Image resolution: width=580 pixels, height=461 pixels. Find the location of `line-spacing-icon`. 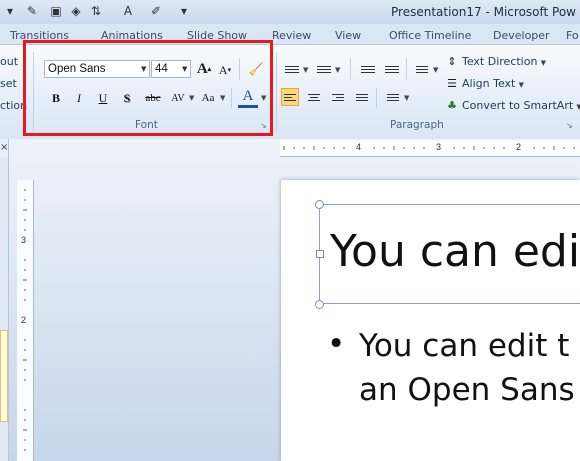

line-spacing-icon is located at coordinates (422, 69).